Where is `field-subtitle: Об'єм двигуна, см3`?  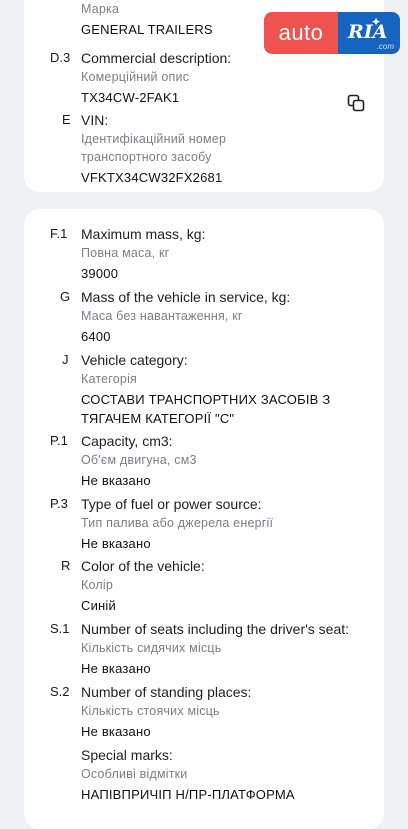 field-subtitle: Об'єм двигуна, см3 is located at coordinates (139, 460).